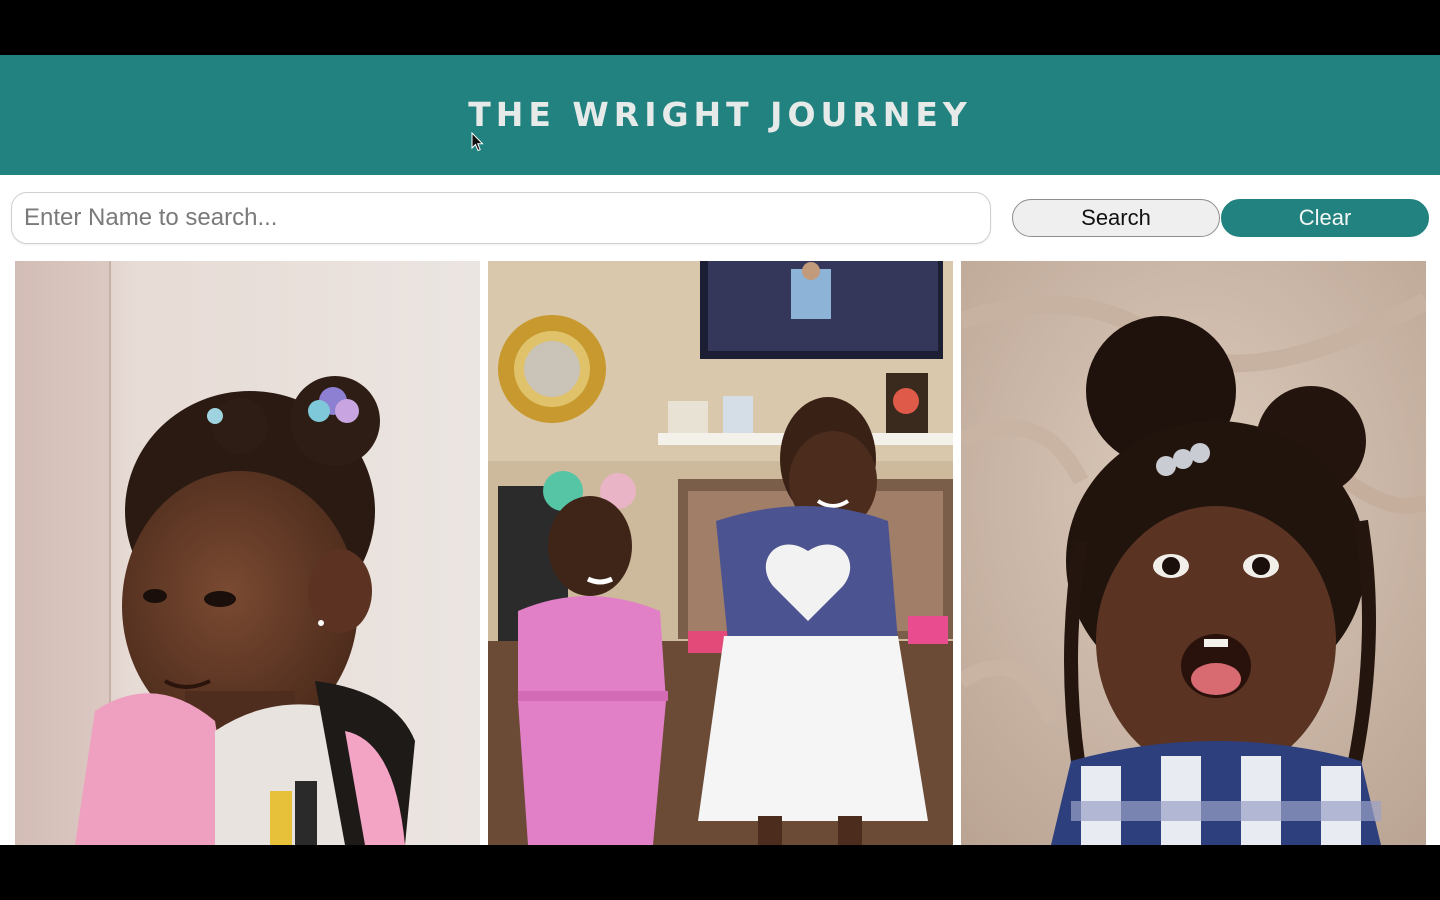 The image size is (1440, 900). Describe the element at coordinates (720, 27) in the screenshot. I see `letterbox-top` at that location.